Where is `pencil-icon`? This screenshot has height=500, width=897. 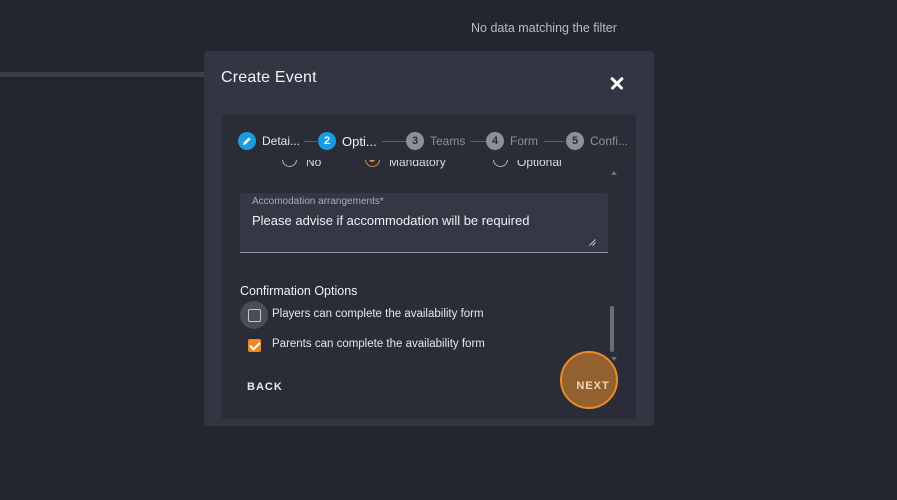
pencil-icon is located at coordinates (247, 141).